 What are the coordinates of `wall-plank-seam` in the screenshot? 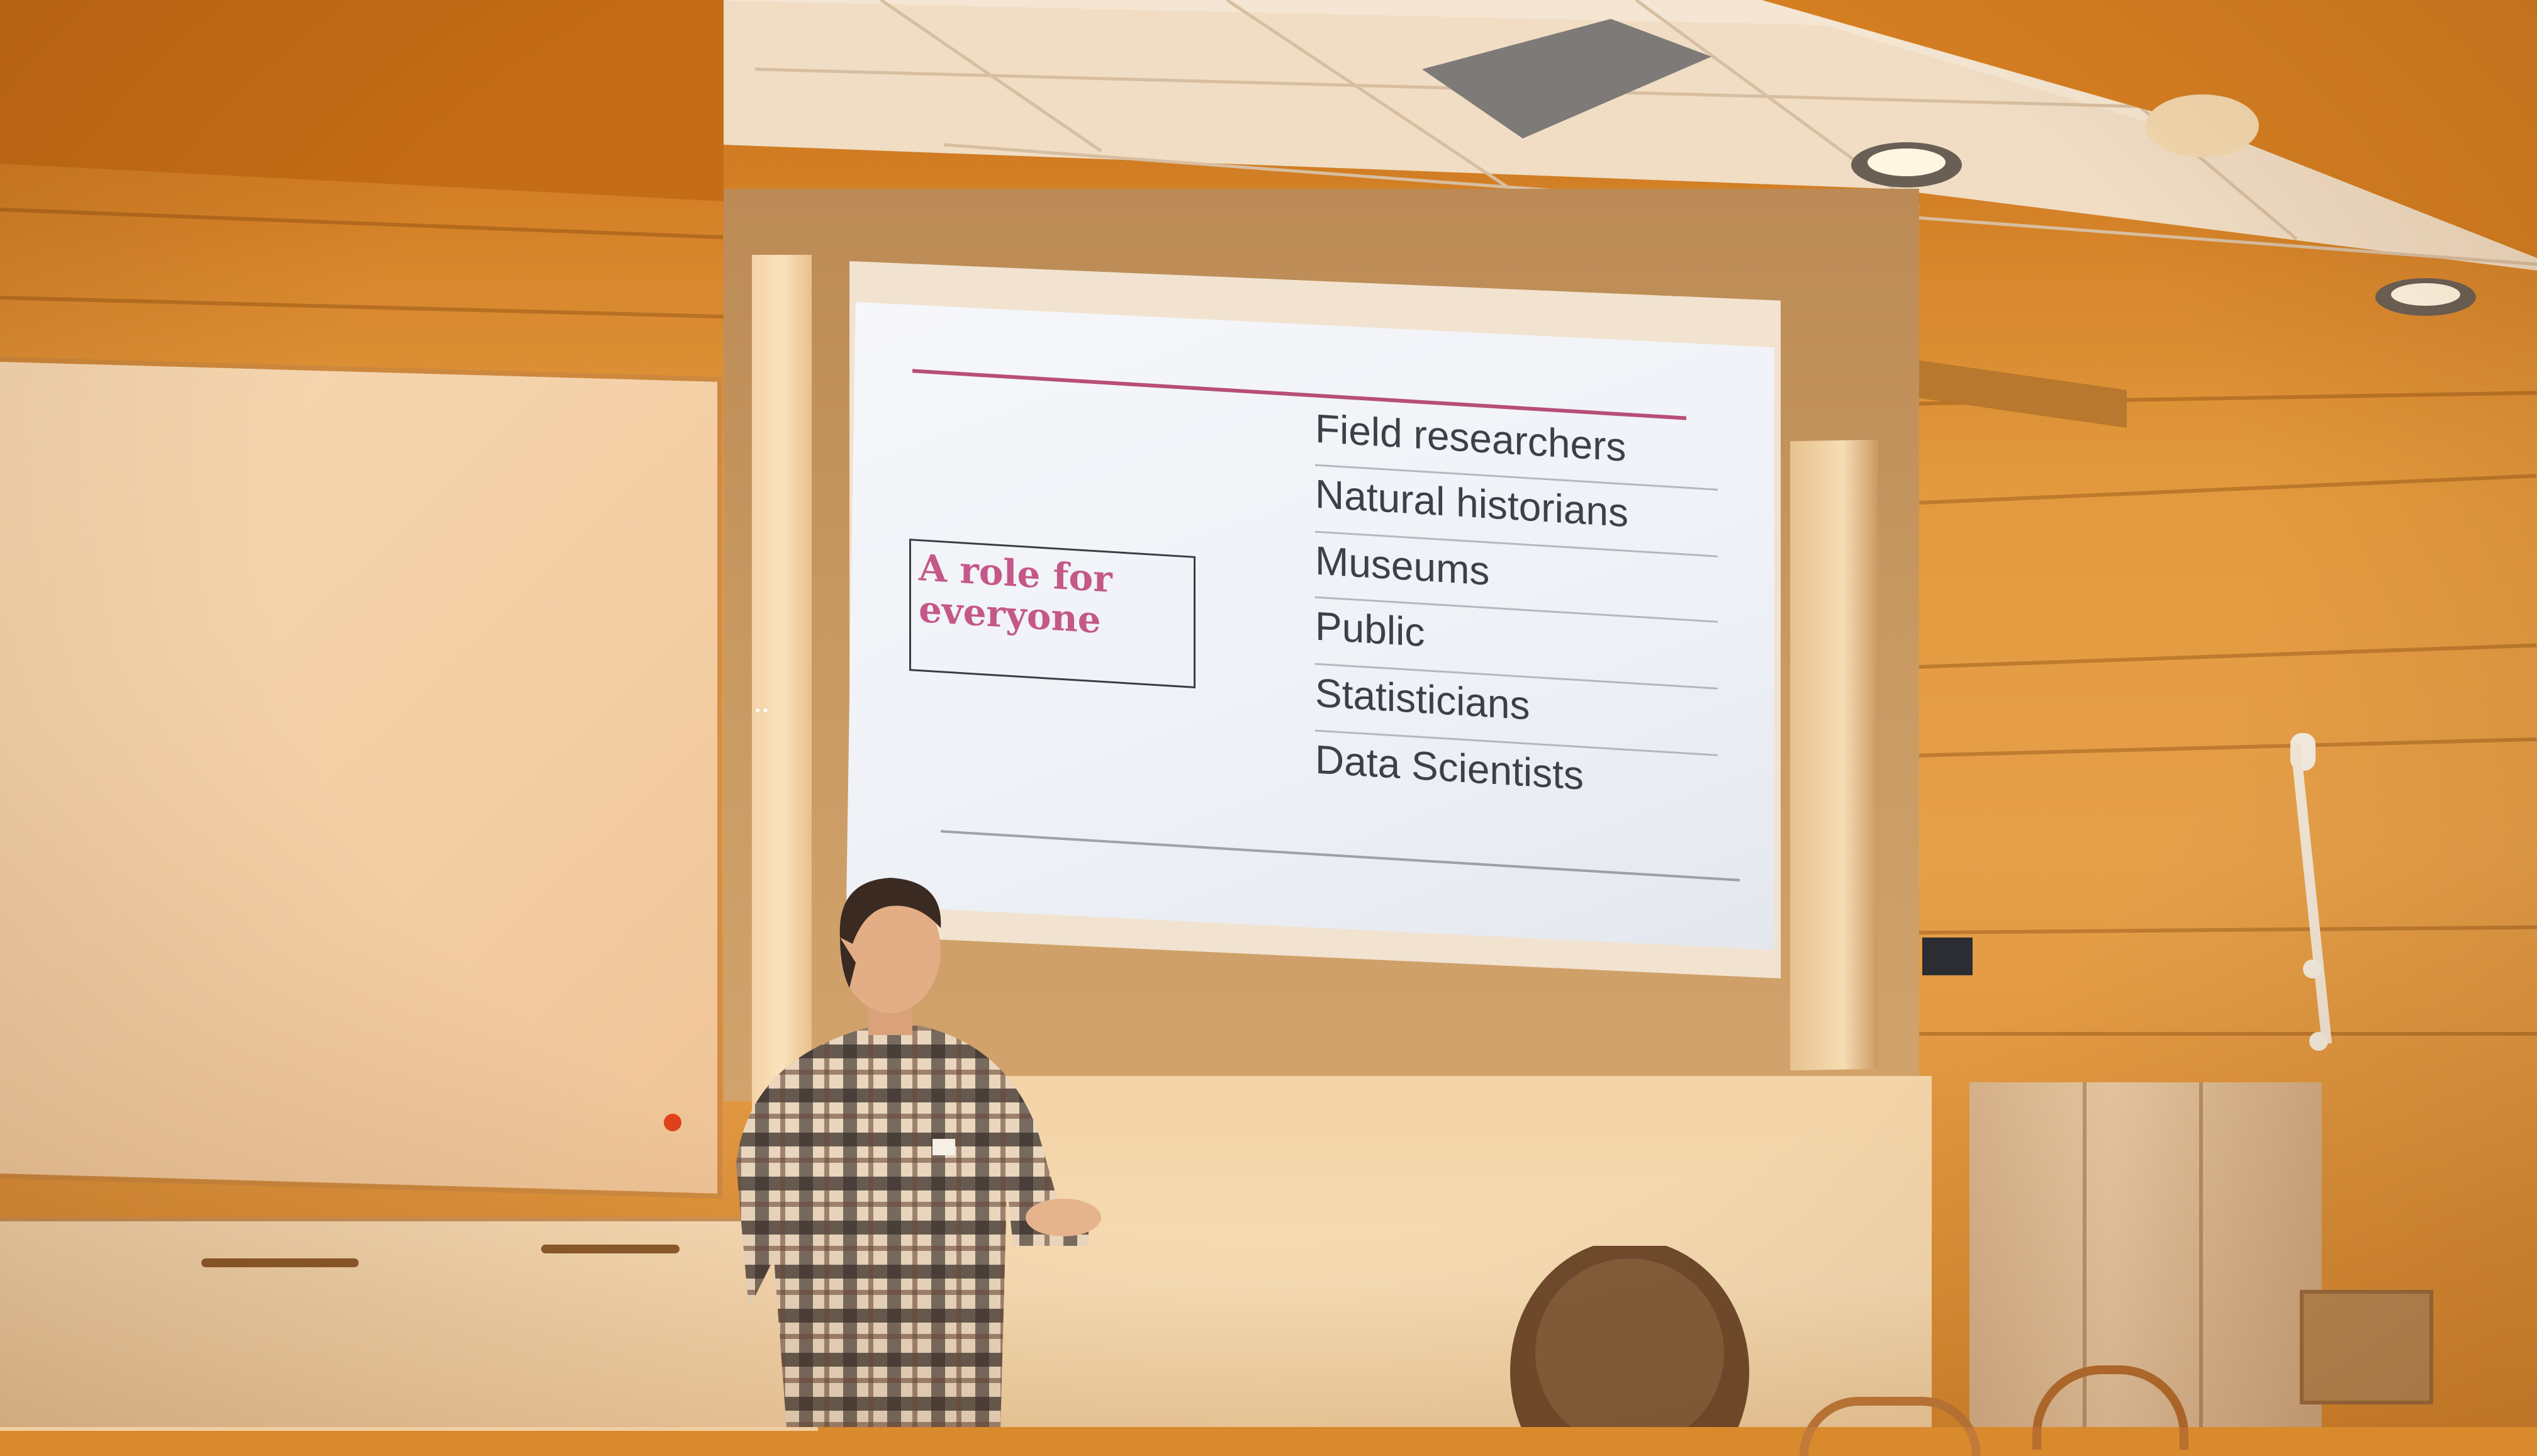 It's located at (2199, 1034).